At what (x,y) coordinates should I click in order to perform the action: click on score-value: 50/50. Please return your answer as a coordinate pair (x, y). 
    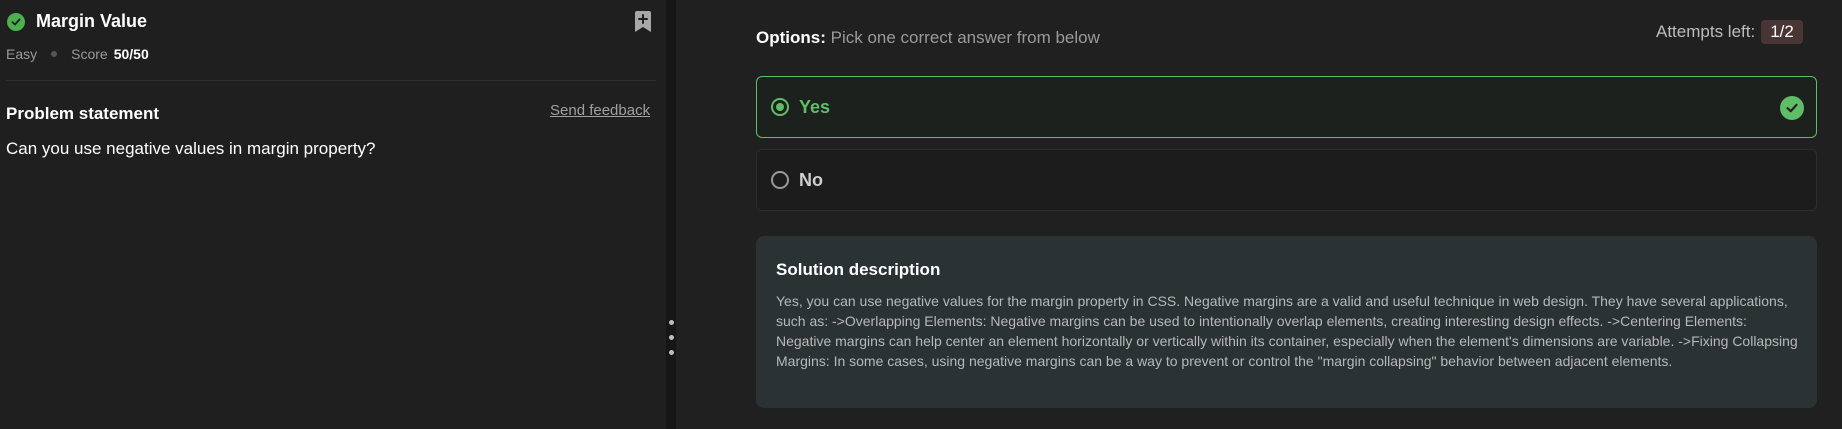
    Looking at the image, I should click on (131, 54).